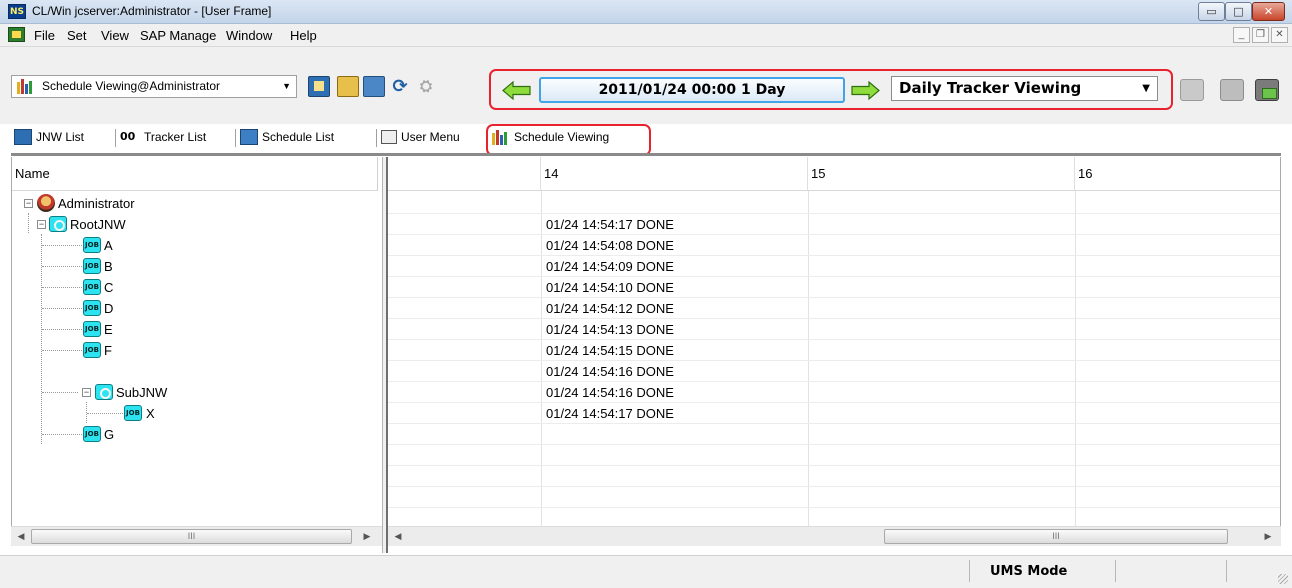 The width and height of the screenshot is (1292, 588). What do you see at coordinates (608, 329) in the screenshot?
I see `schedule-status: 01/24 14:54:13 DONE` at bounding box center [608, 329].